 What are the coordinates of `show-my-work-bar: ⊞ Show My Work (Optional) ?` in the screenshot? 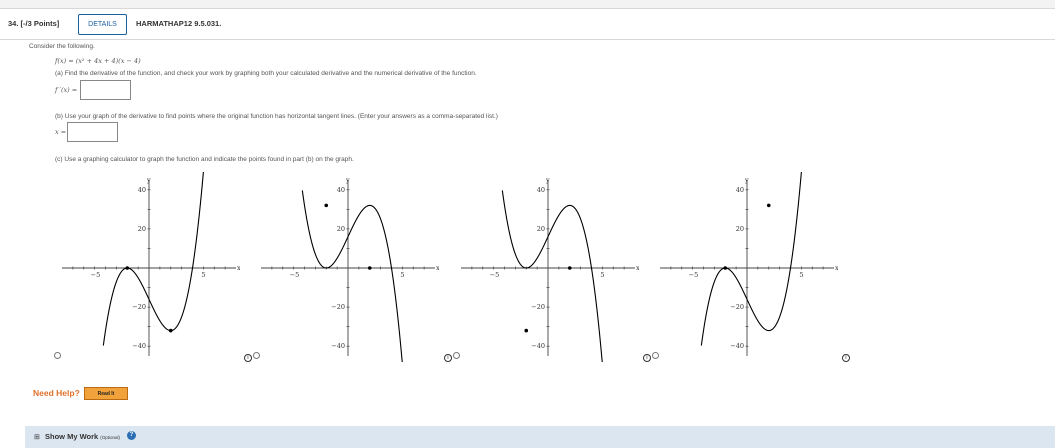 It's located at (540, 437).